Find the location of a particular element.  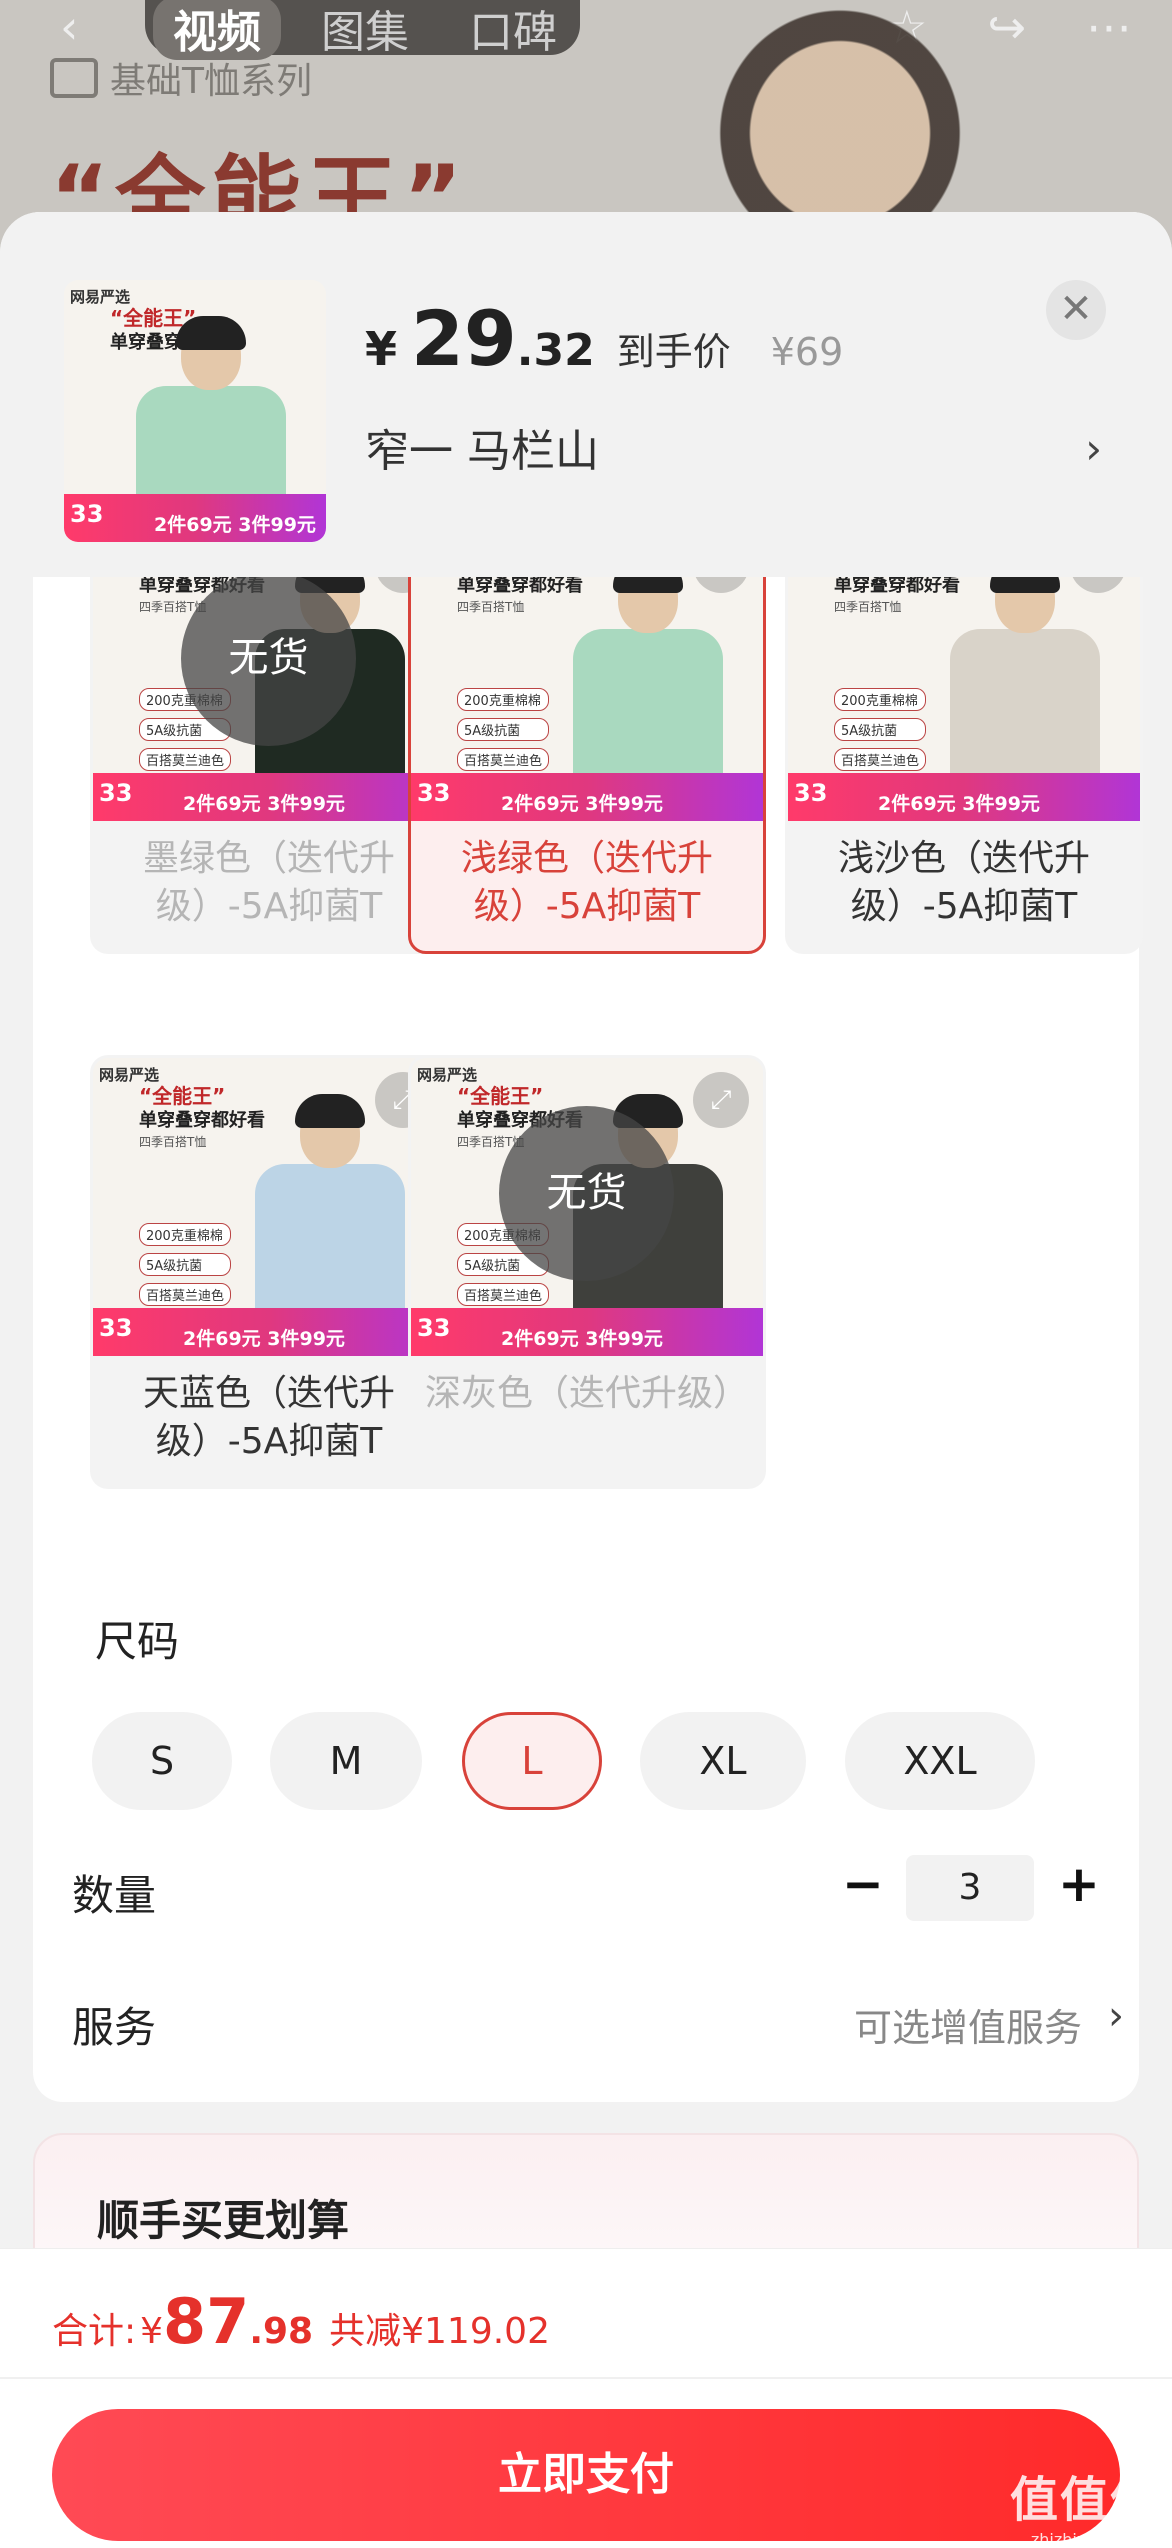

expand-icon: ⤢ is located at coordinates (721, 1100).